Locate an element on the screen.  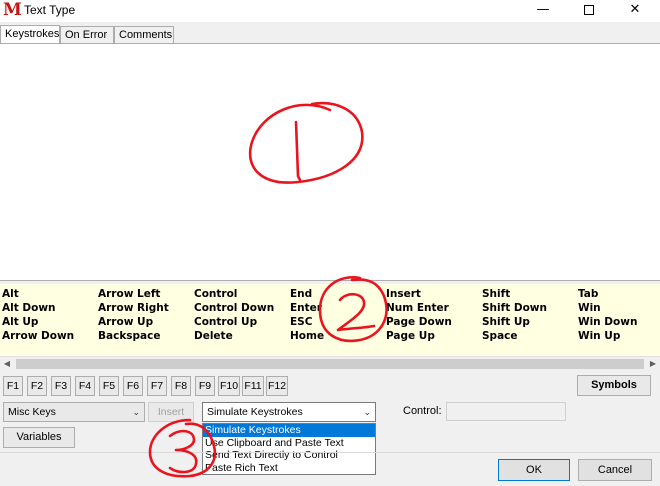
close-button: ✕ is located at coordinates (635, 11).